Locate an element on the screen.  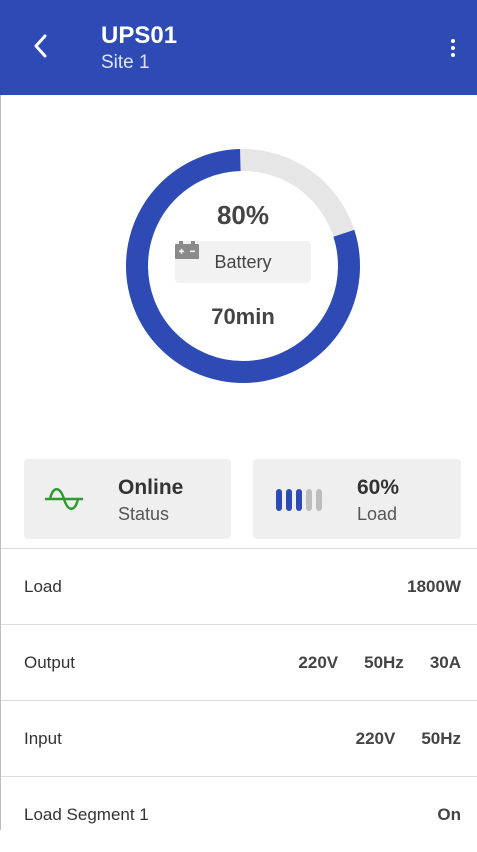
status-value: Online is located at coordinates (151, 487).